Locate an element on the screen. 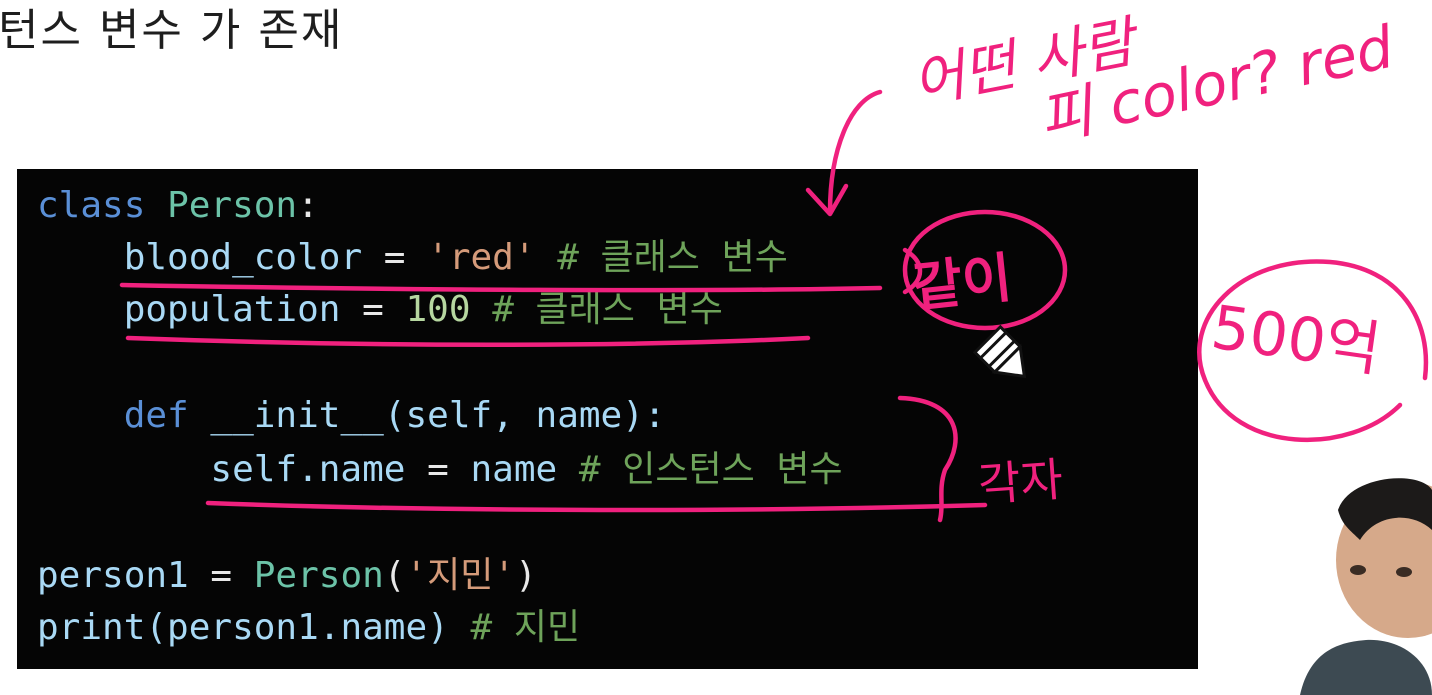 Image resolution: width=1432 pixels, height=695 pixels. code-line-5: def __init__(self, name): is located at coordinates (351, 416).